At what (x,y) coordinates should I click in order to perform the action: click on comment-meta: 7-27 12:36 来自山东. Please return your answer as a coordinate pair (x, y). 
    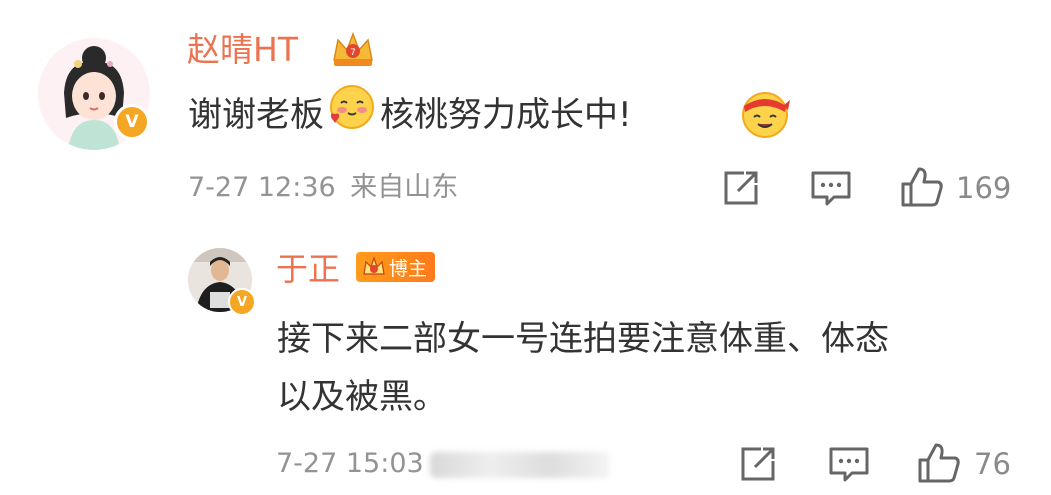
    Looking at the image, I should click on (323, 188).